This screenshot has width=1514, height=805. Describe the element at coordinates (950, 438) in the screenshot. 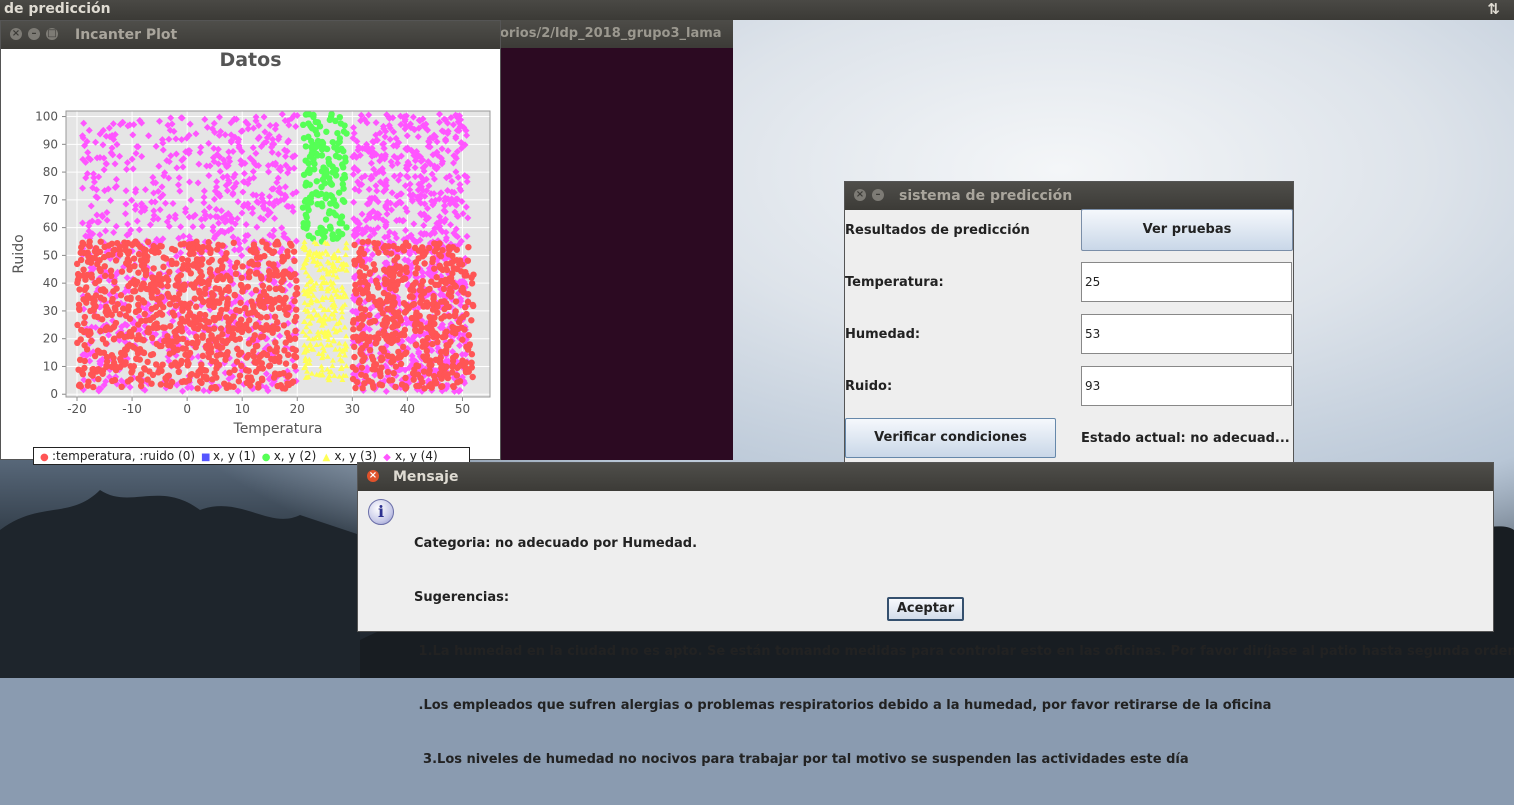

I see `verificar-condiciones-button: Verificar condiciones` at that location.